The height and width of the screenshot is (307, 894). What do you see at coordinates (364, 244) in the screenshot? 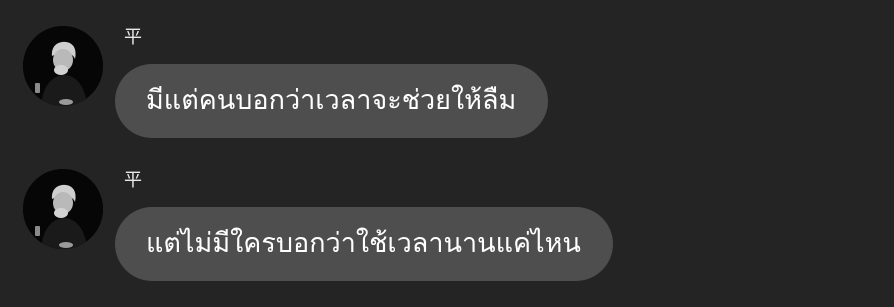
I see `message-bubble: แต่ไม่มีใครบอกว่าใช้เวลานานแค่ไหน` at bounding box center [364, 244].